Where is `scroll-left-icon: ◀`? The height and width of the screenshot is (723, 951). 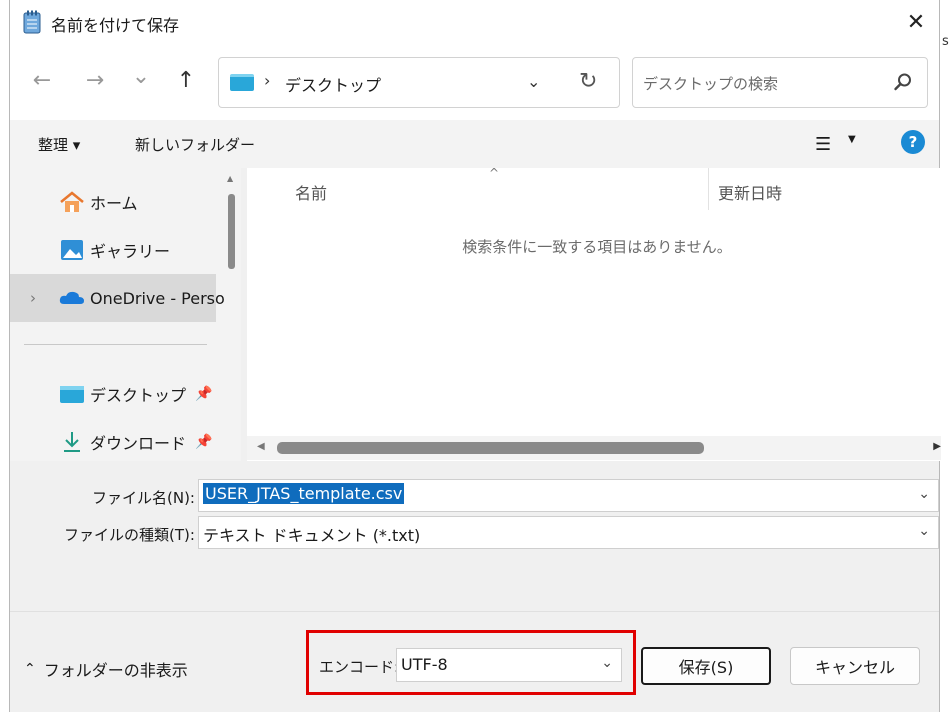 scroll-left-icon: ◀ is located at coordinates (261, 446).